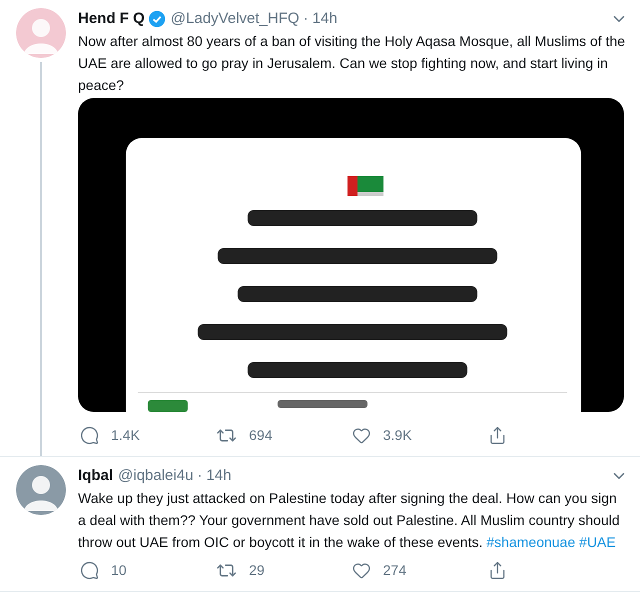  I want to click on retweet-button: 29, so click(284, 570).